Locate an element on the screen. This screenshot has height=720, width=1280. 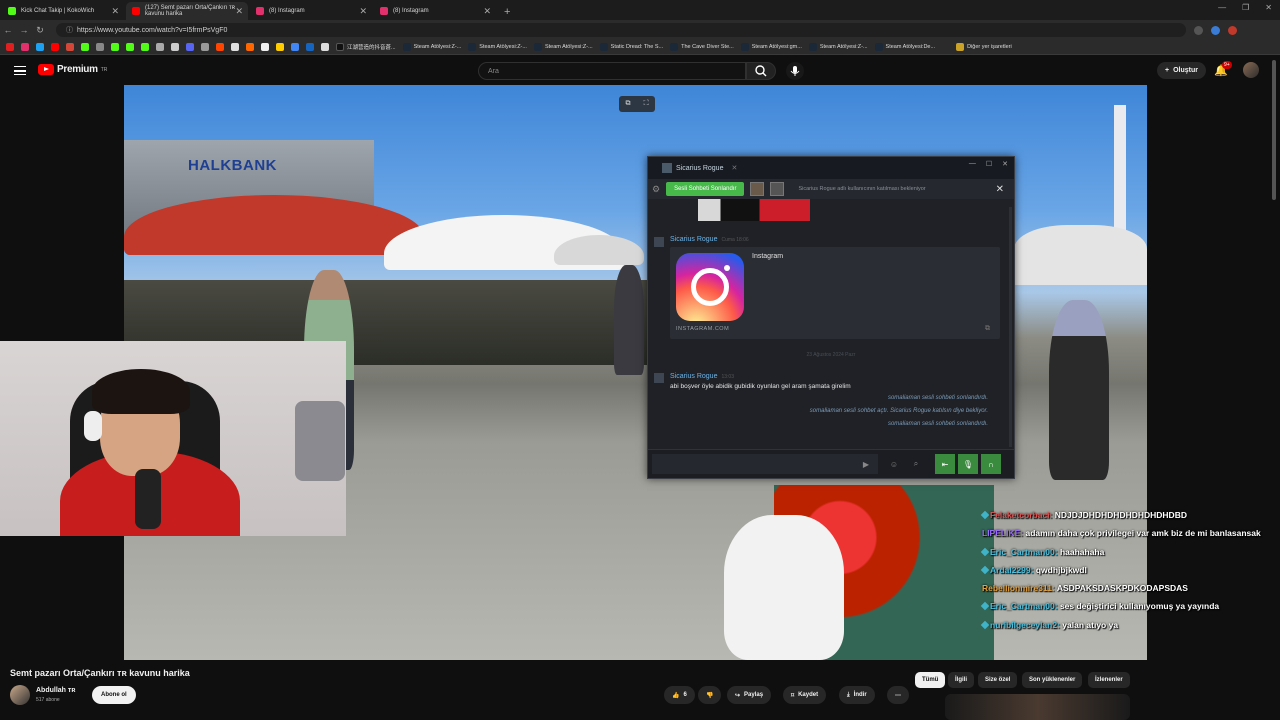
like-button: 👍 6 is located at coordinates (679, 695).